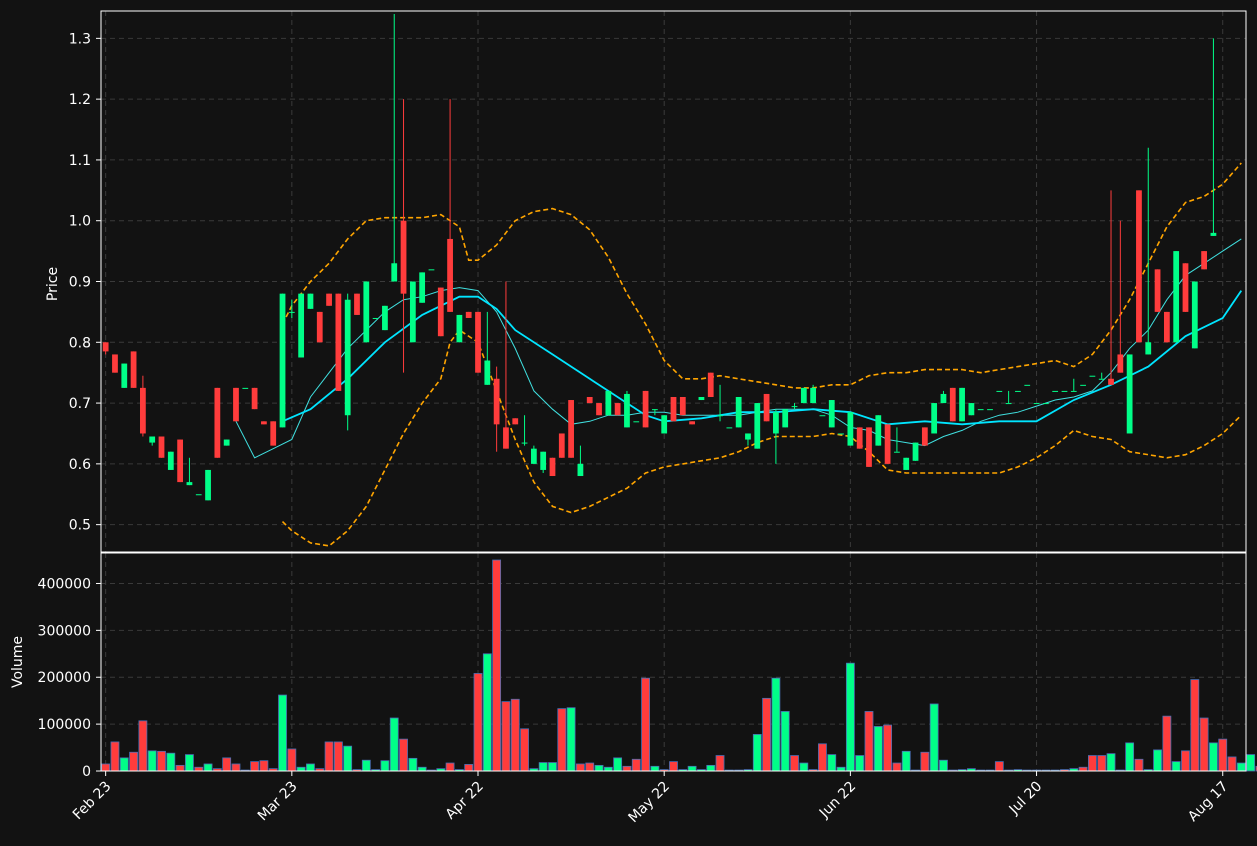  I want to click on price-tick-label: 0.8, so click(80, 343).